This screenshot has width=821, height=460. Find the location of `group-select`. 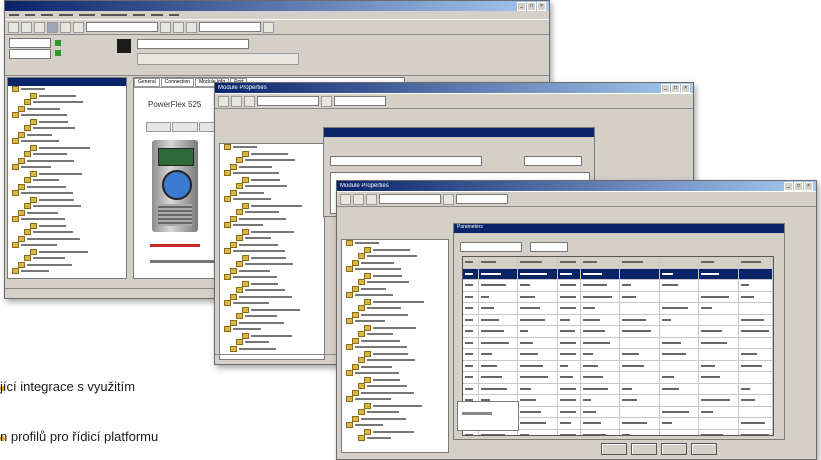

group-select is located at coordinates (491, 247).